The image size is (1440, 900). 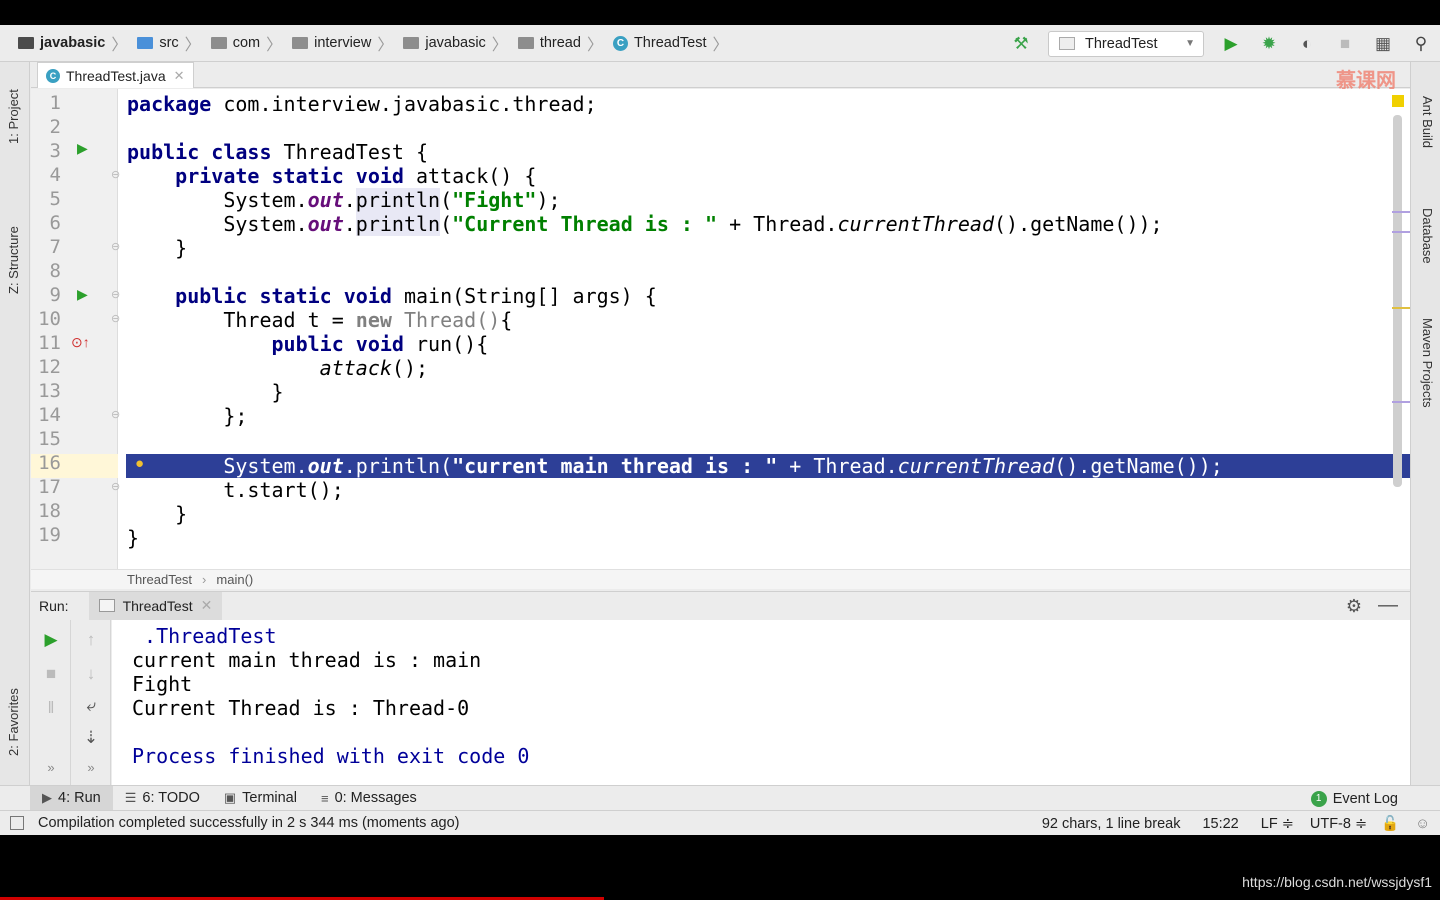 I want to click on ant-build-tool-tab: Ant Build, so click(x=1427, y=122).